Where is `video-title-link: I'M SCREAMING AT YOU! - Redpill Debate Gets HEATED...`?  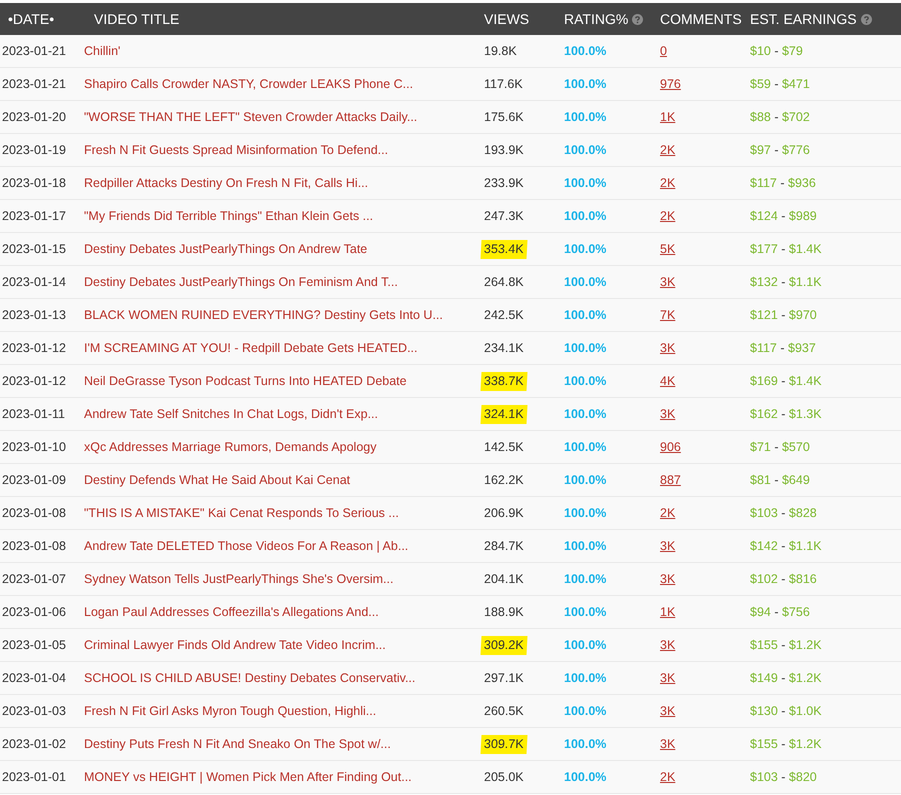 video-title-link: I'M SCREAMING AT YOU! - Redpill Debate Gets HEATED... is located at coordinates (251, 348).